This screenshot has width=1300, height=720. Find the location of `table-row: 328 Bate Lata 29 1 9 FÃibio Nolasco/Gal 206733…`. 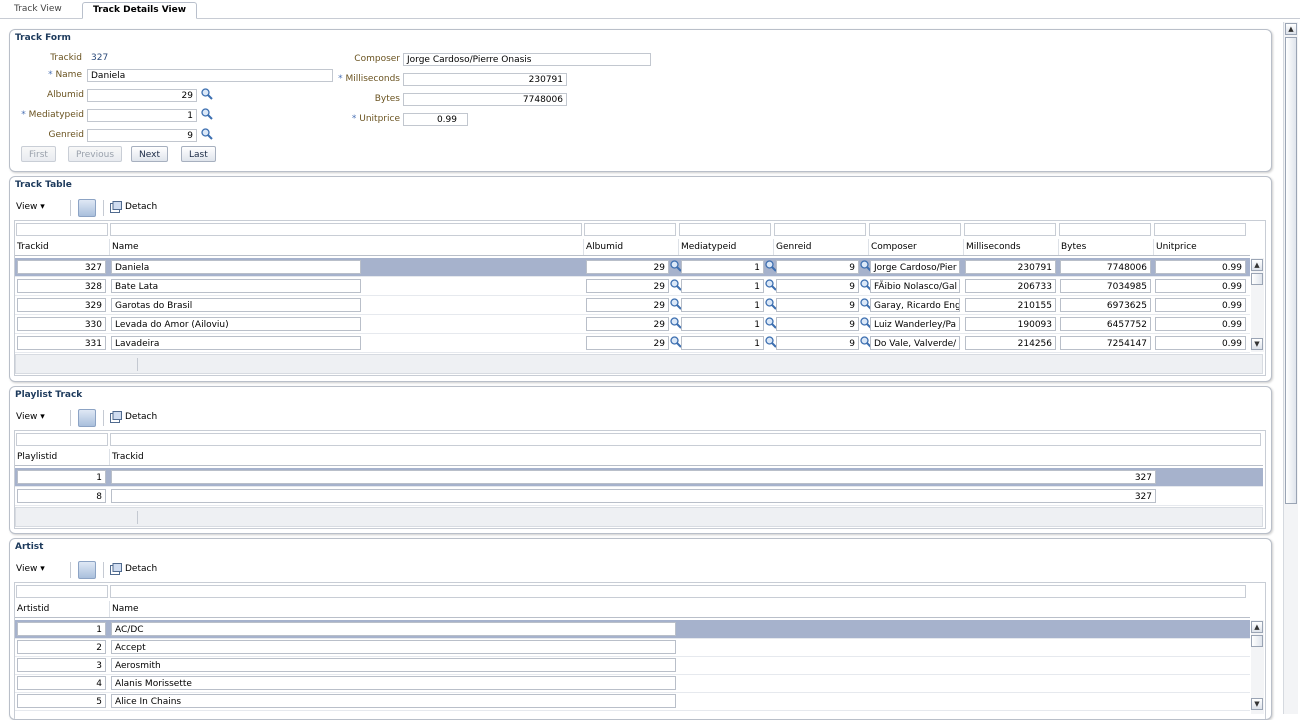

table-row: 328 Bate Lata 29 1 9 FÃibio Nolasco/Gal 206733… is located at coordinates (632, 286).